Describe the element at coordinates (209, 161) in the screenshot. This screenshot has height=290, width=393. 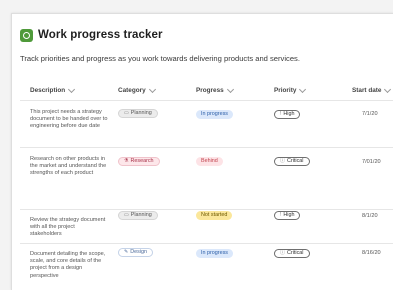
I see `progress-status: Behind` at that location.